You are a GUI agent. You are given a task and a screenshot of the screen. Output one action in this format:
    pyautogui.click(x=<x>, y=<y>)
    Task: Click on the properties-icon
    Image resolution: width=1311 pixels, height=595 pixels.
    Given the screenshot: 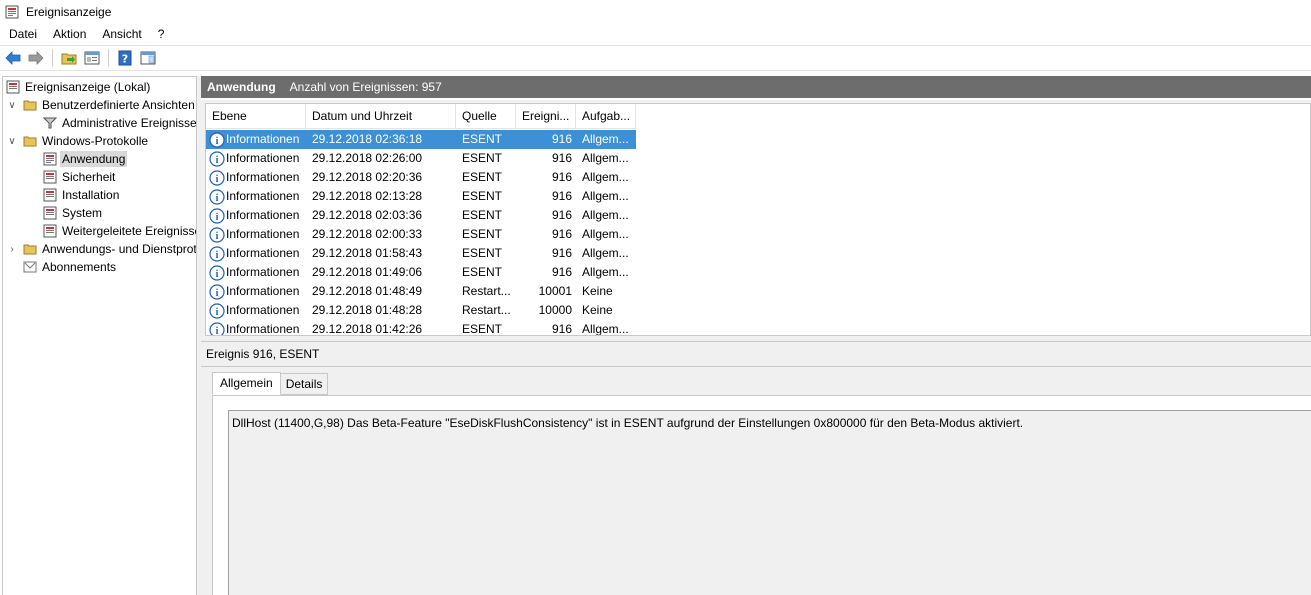 What is the action you would take?
    pyautogui.click(x=92, y=58)
    